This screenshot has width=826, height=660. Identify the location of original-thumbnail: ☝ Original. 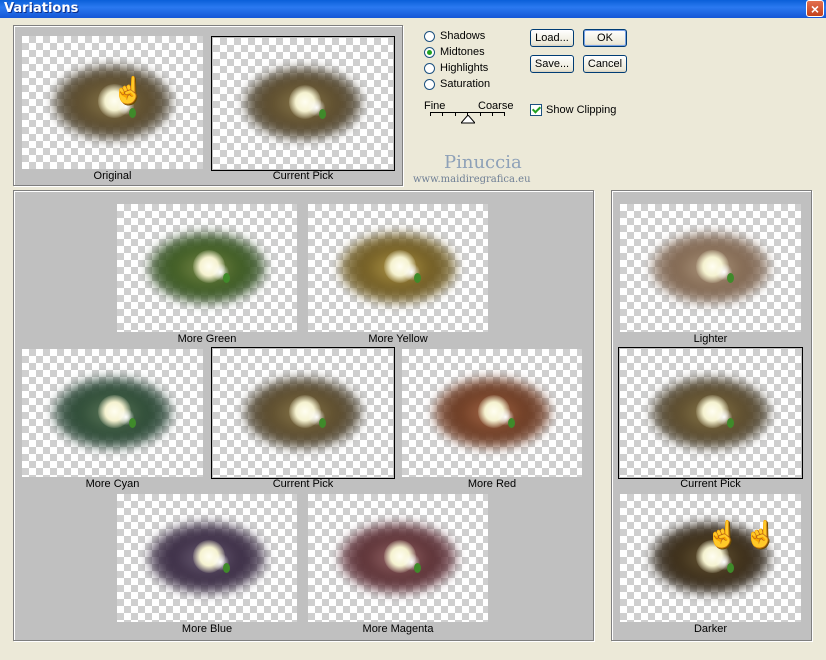
(112, 109).